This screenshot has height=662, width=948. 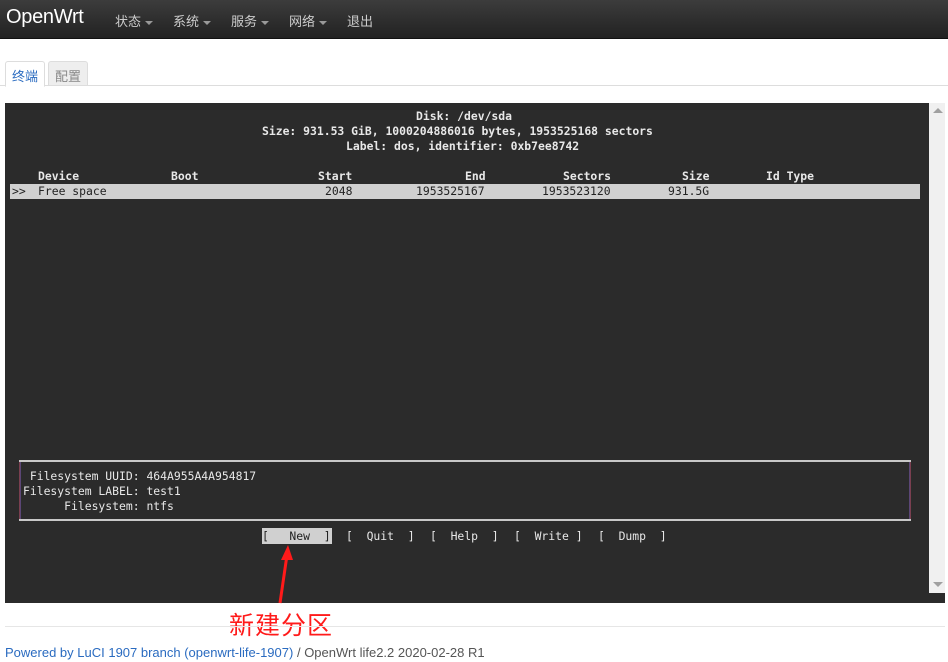 I want to click on scroll-down-icon, so click(x=938, y=584).